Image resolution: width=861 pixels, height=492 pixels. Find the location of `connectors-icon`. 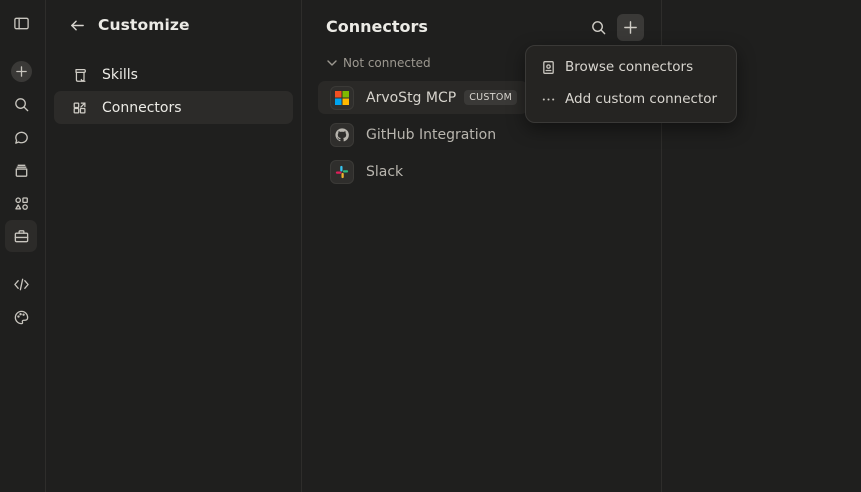

connectors-icon is located at coordinates (79, 107).